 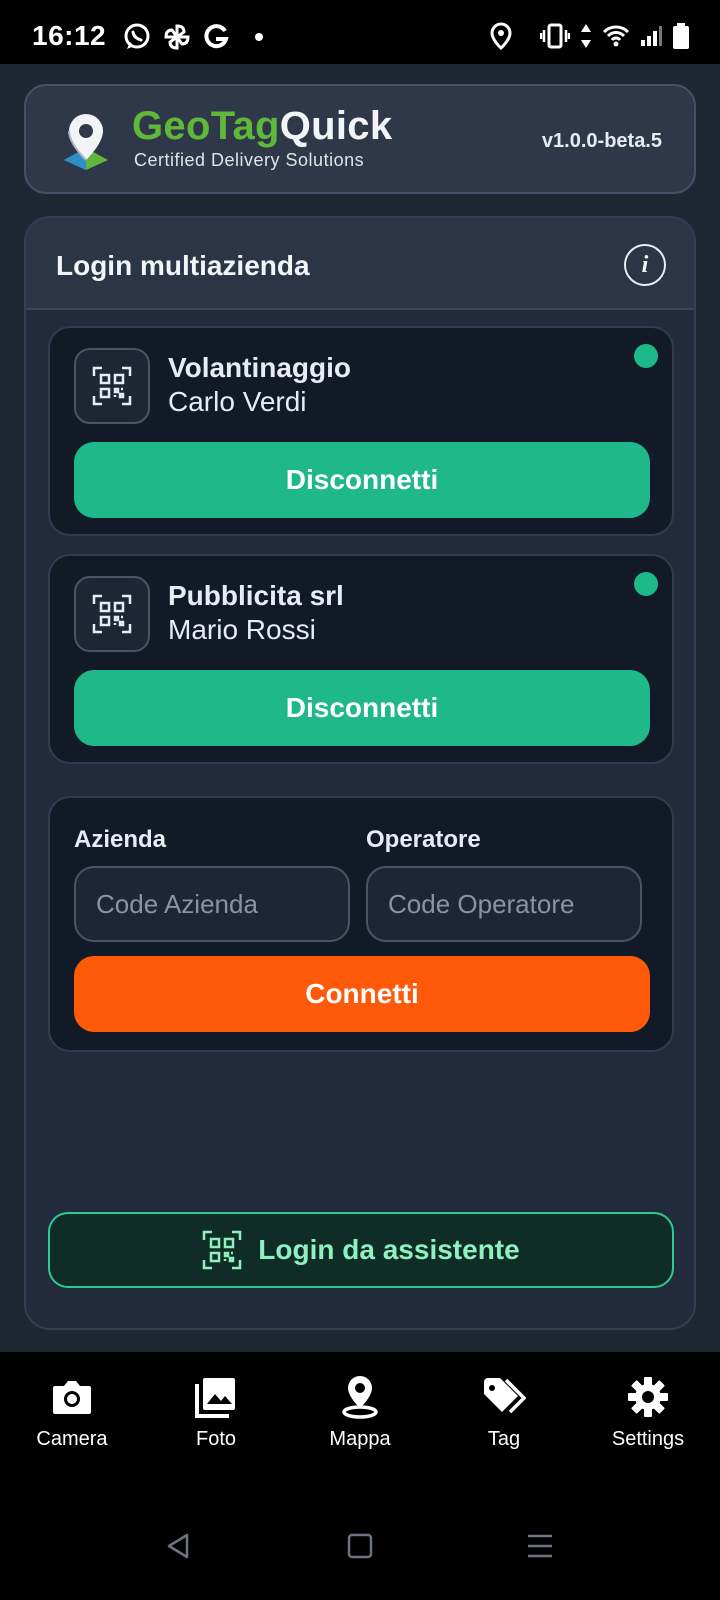 I want to click on brand-name: GeoTagQuick, so click(x=262, y=126).